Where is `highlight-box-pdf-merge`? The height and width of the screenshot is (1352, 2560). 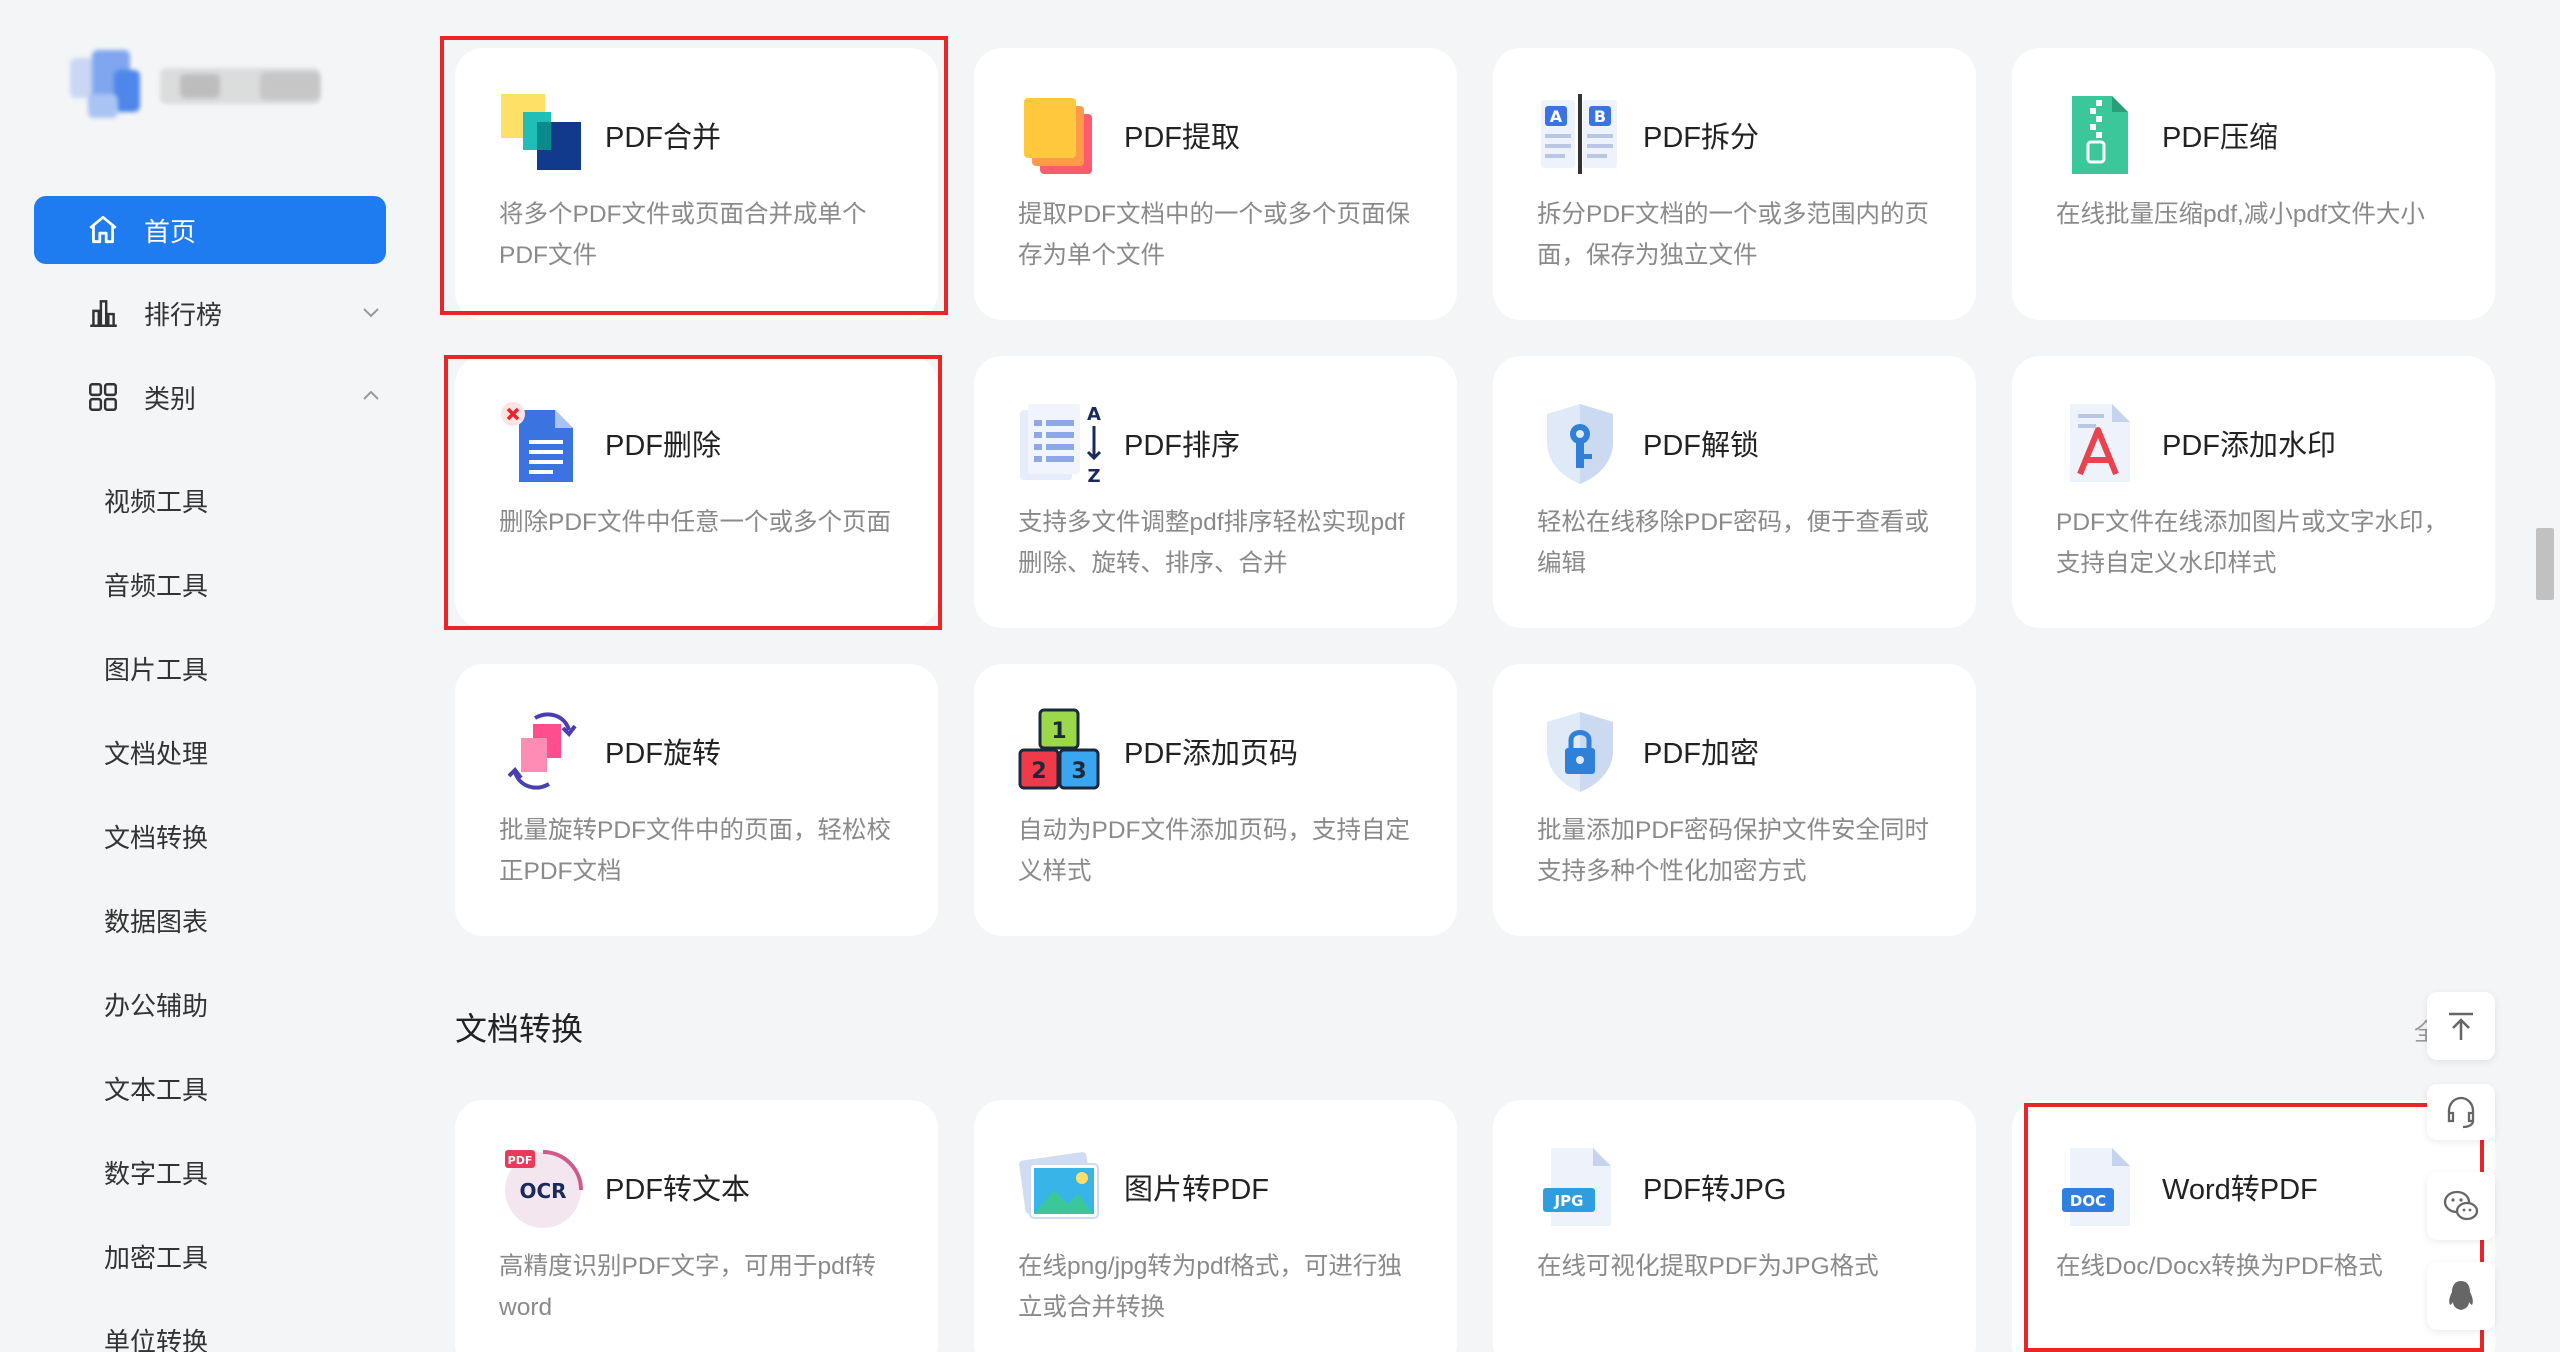
highlight-box-pdf-merge is located at coordinates (694, 175).